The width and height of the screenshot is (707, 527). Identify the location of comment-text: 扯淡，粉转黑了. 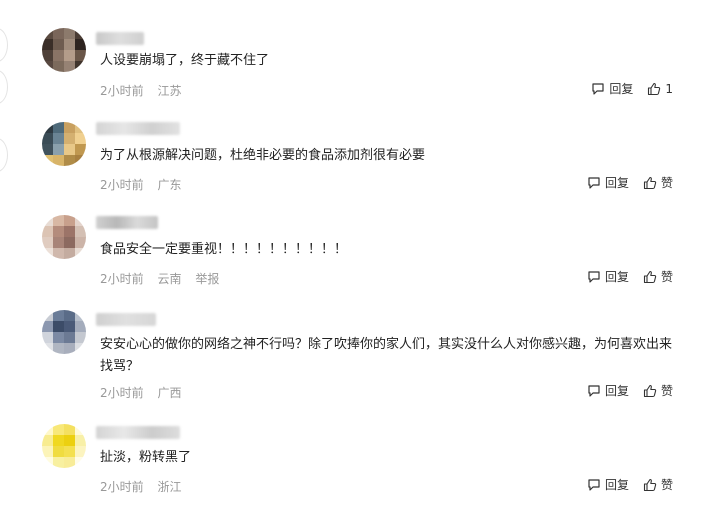
(146, 457).